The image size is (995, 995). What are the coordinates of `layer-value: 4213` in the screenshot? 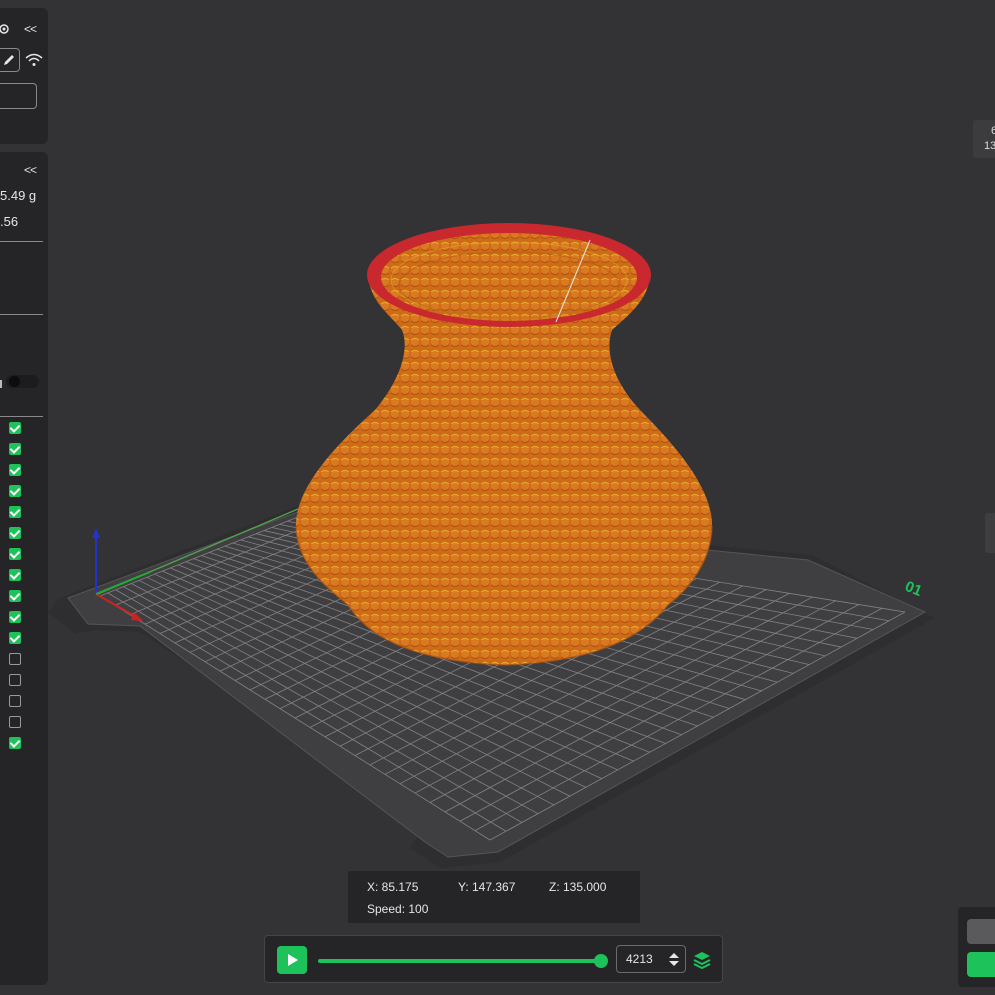 It's located at (639, 959).